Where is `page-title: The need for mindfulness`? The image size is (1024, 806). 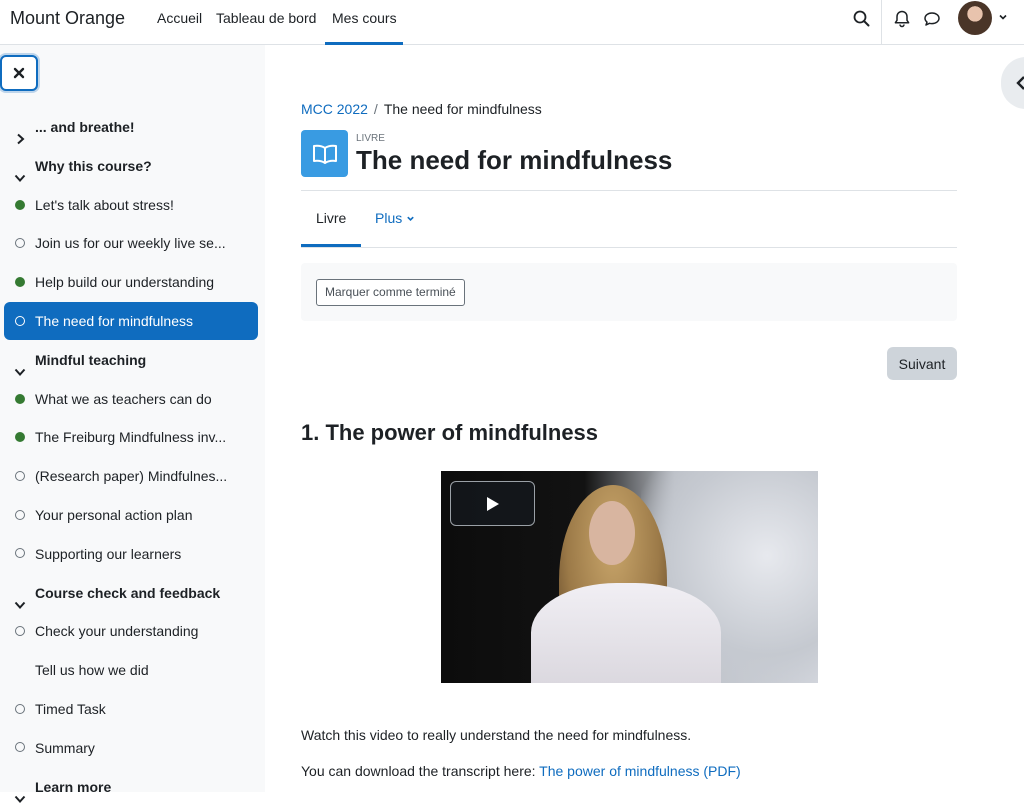 page-title: The need for mindfulness is located at coordinates (514, 160).